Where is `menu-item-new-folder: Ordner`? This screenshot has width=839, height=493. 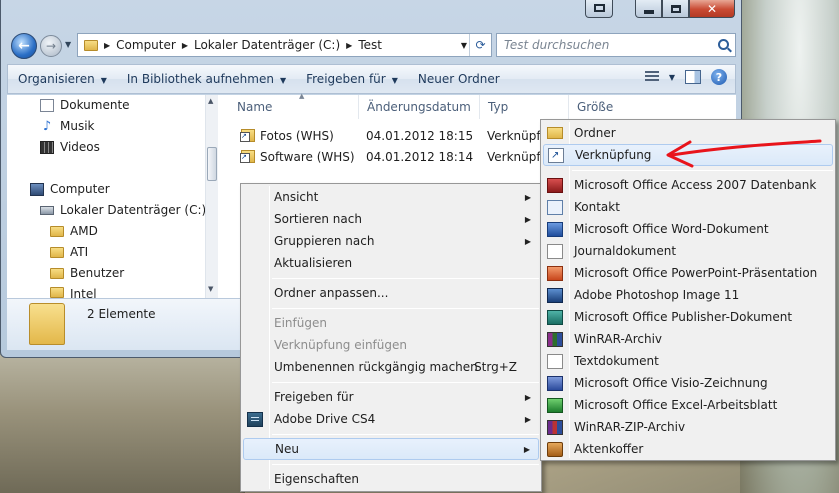
menu-item-new-folder: Ordner is located at coordinates (688, 133).